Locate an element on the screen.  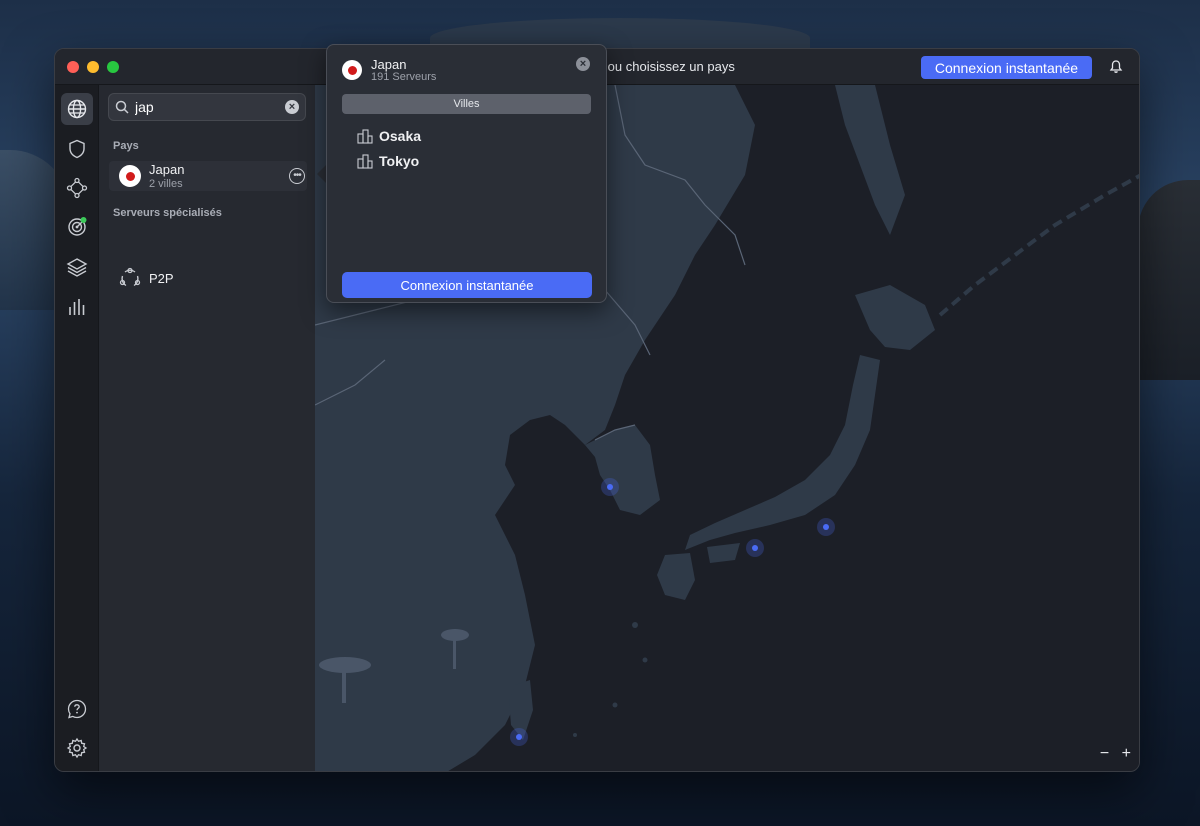
city-item-tokyo: Tokyo is located at coordinates (388, 161).